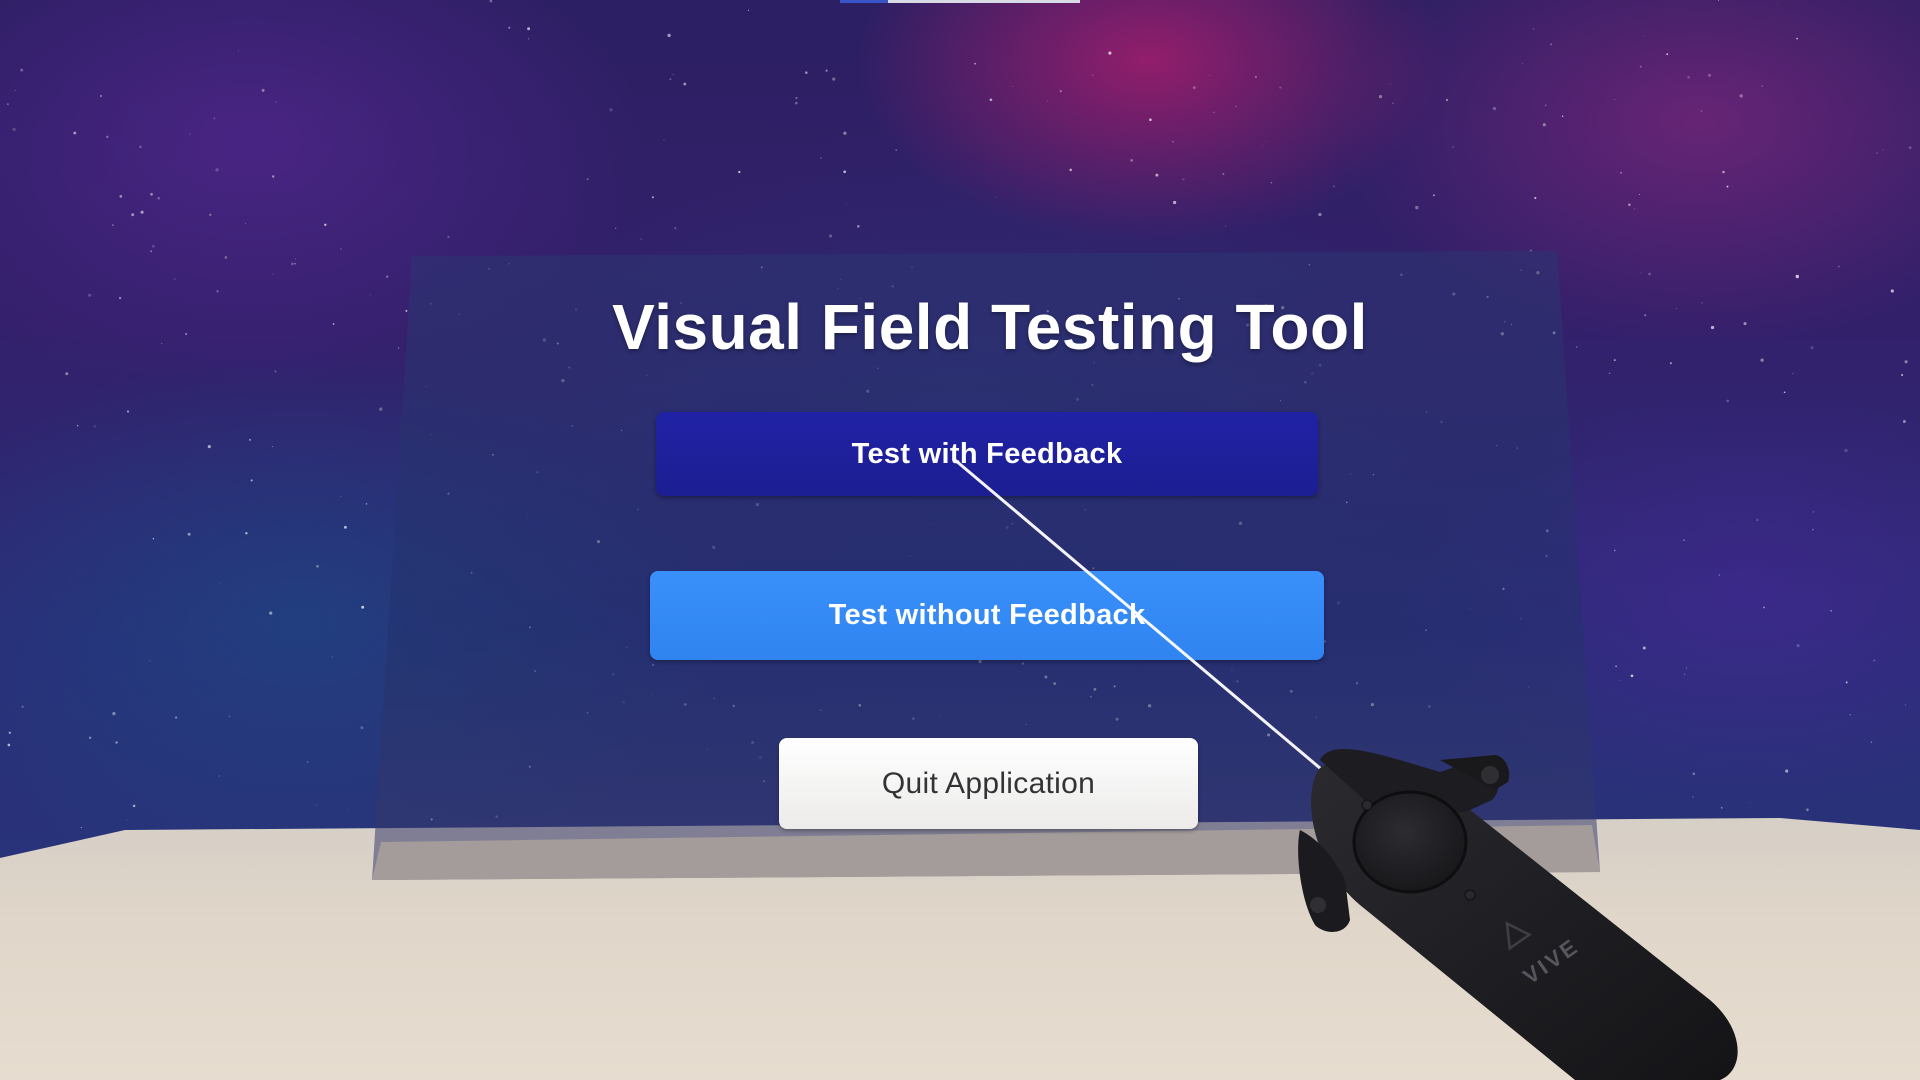 The image size is (1920, 1080). What do you see at coordinates (990, 327) in the screenshot?
I see `page-title: Visual Field Testing Tool` at bounding box center [990, 327].